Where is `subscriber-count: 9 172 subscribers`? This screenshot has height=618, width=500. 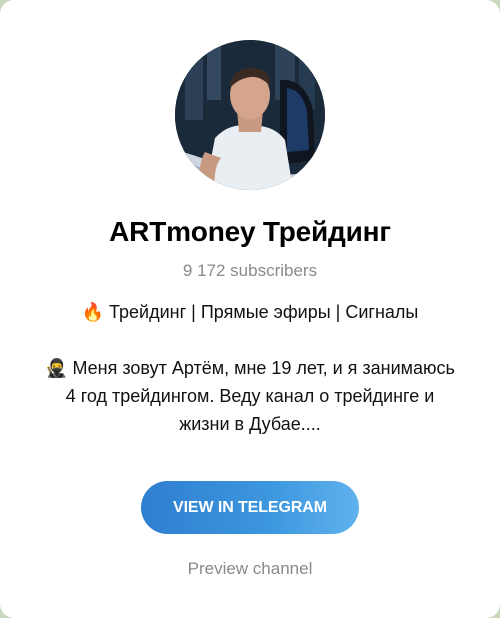
subscriber-count: 9 172 subscribers is located at coordinates (250, 270).